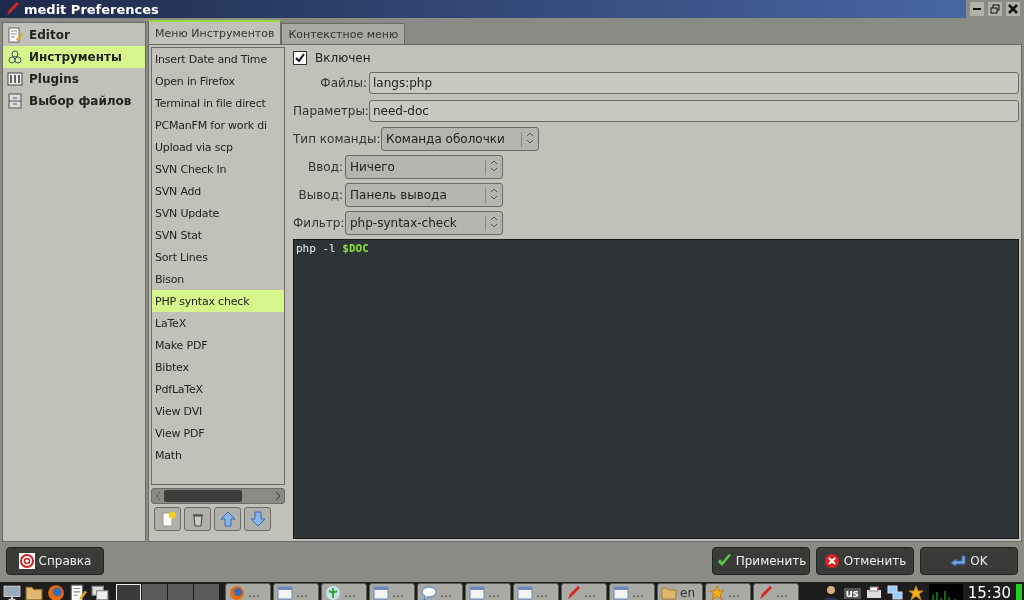  What do you see at coordinates (218, 367) in the screenshot?
I see `tool-item: Bibtex` at bounding box center [218, 367].